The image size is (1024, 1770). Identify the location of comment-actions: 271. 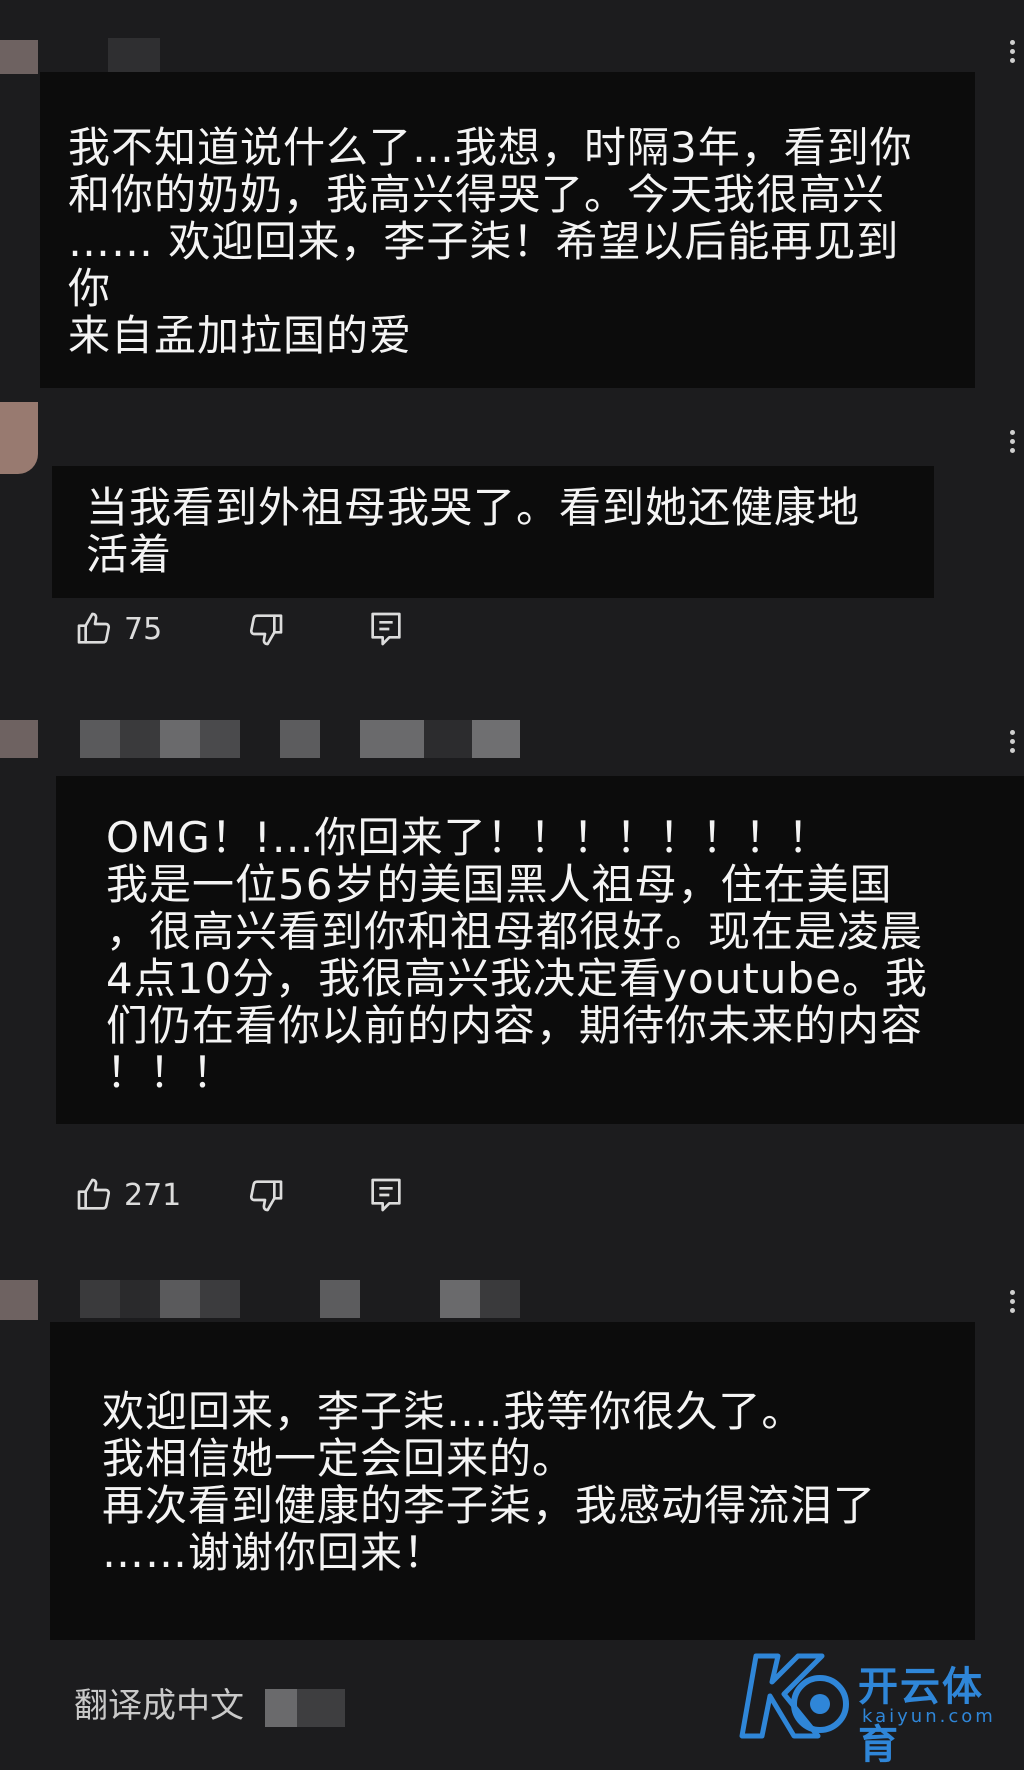
(240, 1195).